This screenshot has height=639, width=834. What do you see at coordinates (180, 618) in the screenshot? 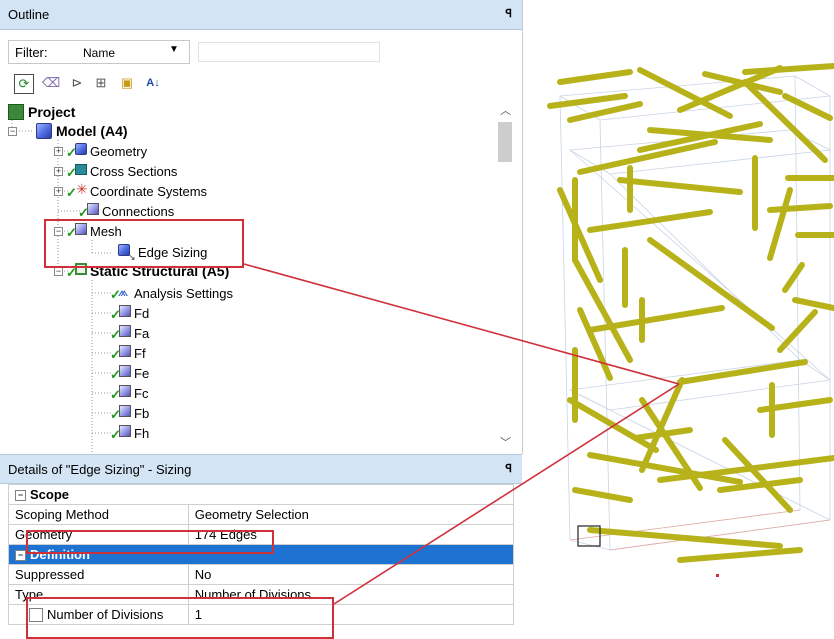
I see `type-highlight-box` at bounding box center [180, 618].